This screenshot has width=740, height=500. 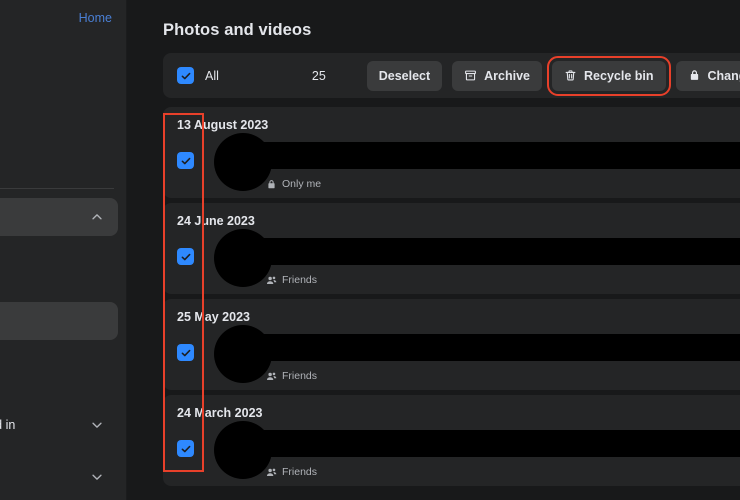 I want to click on deselect-button: Deselect, so click(x=404, y=75).